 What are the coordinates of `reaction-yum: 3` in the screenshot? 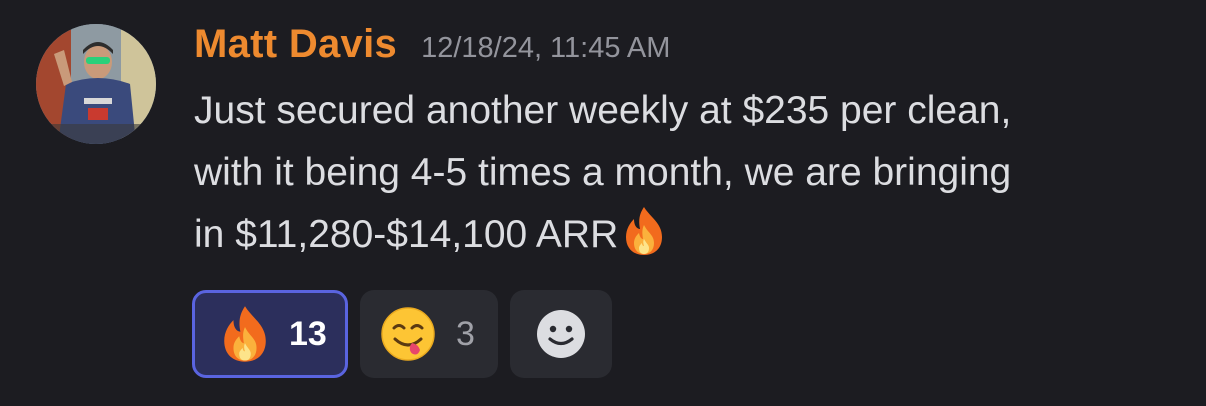 It's located at (429, 334).